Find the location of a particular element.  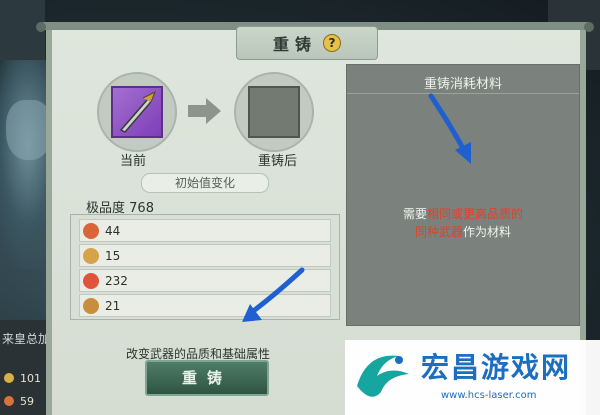

scroll-rod-end-right is located at coordinates (589, 27).